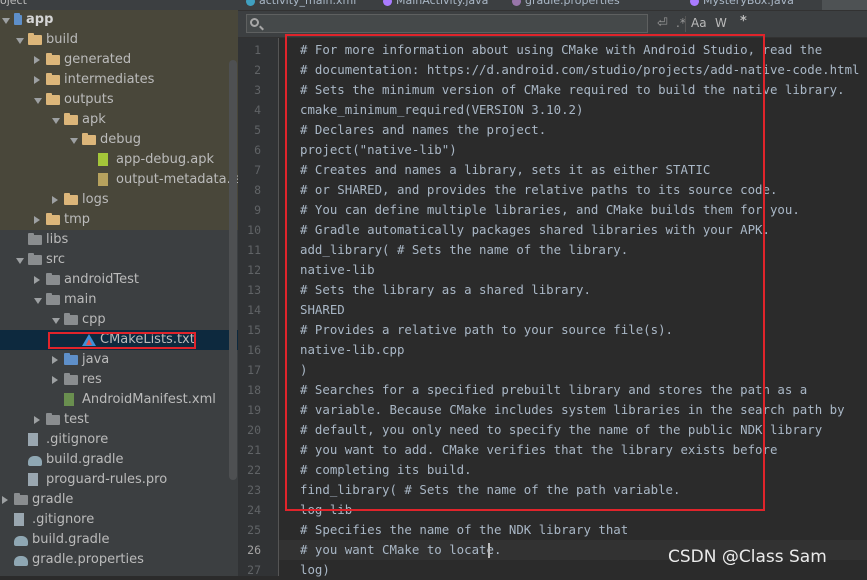 The height and width of the screenshot is (580, 867). Describe the element at coordinates (844, 5) in the screenshot. I see `tab-active` at that location.